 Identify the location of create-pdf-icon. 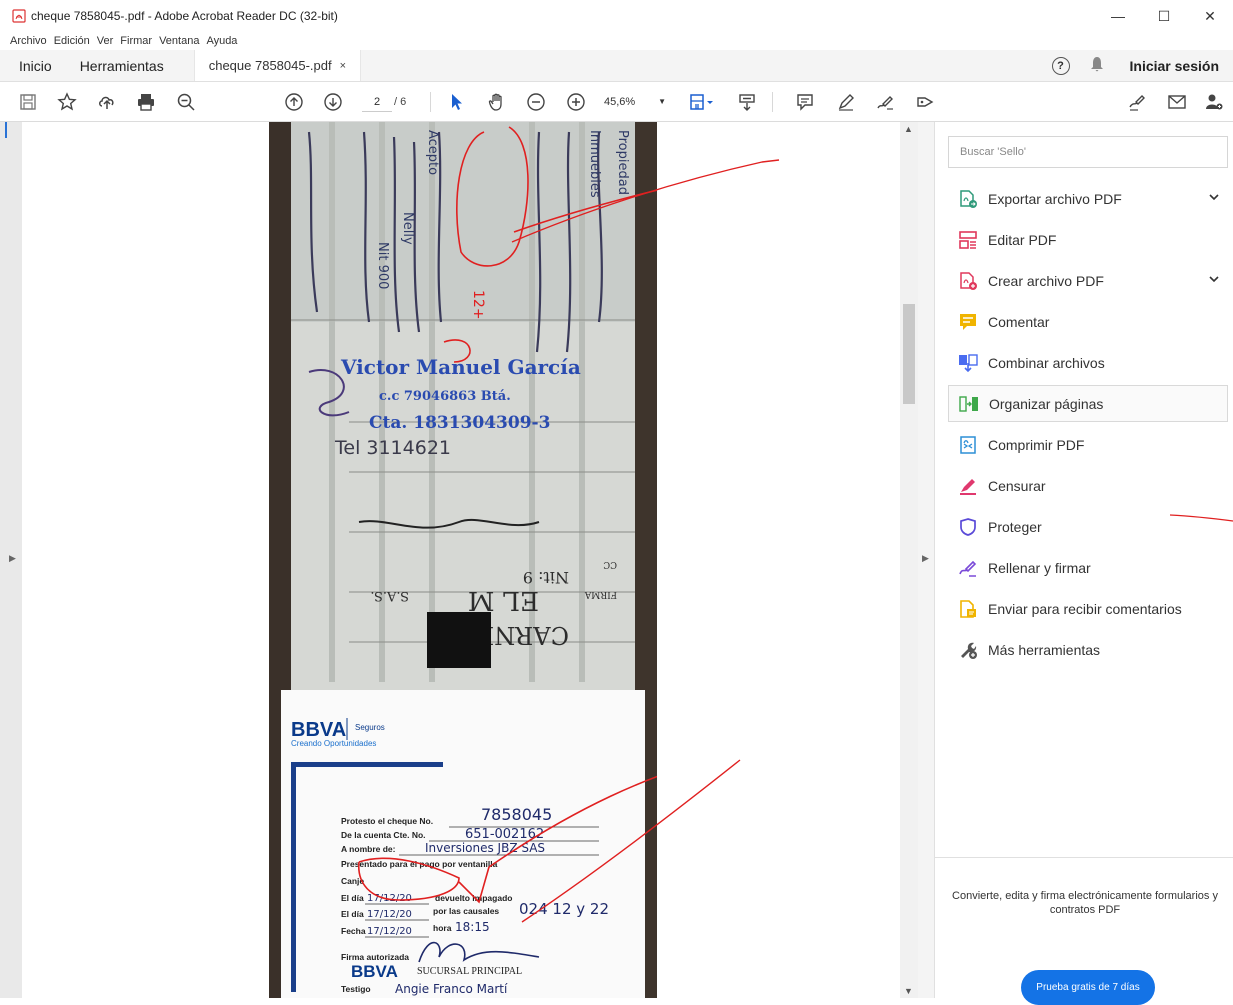
(968, 281).